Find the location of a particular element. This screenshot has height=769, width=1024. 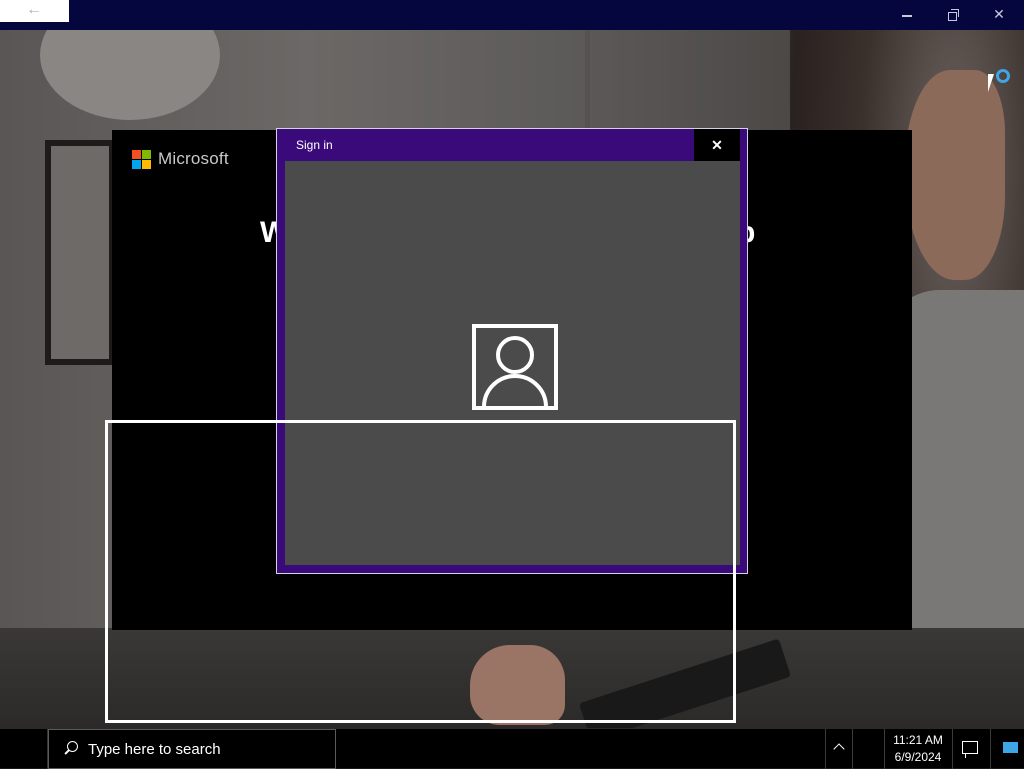

back-arrow-icon: ← is located at coordinates (34, 9).